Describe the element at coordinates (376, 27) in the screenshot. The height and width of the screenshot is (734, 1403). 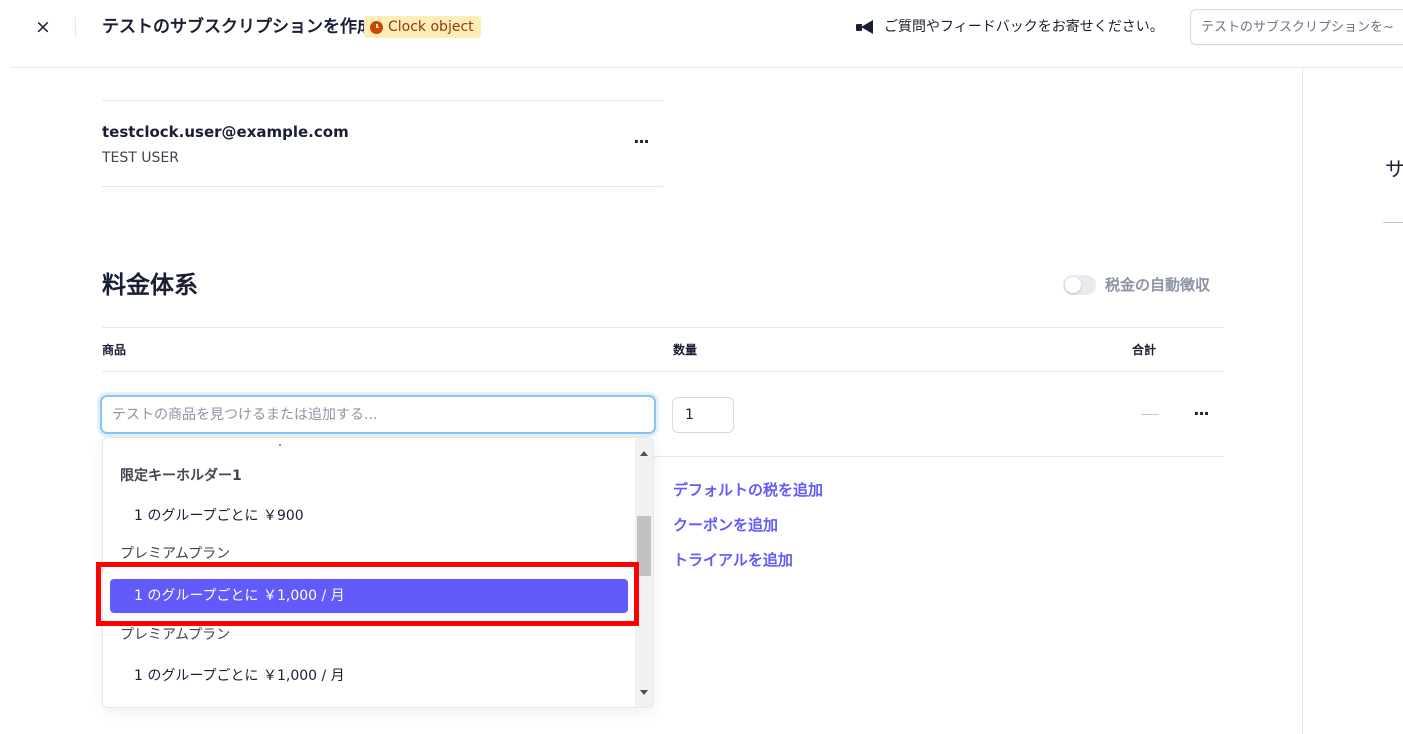
I see `clock-icon` at that location.